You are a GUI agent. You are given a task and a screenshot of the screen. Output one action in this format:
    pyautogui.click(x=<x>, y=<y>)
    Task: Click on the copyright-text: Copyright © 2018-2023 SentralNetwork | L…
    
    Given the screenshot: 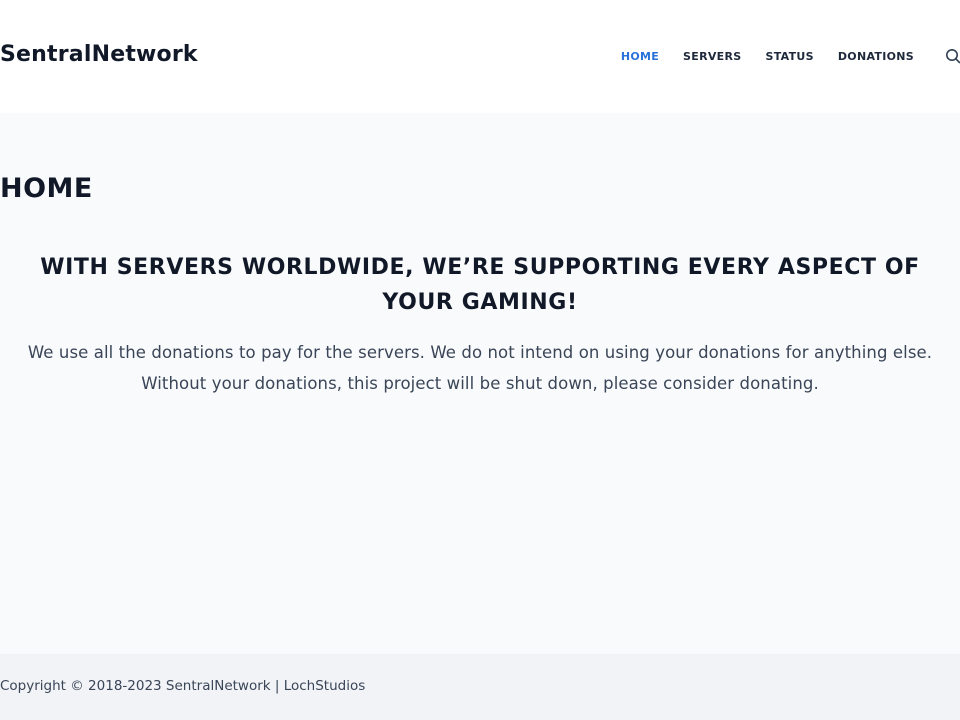 What is the action you would take?
    pyautogui.click(x=183, y=686)
    